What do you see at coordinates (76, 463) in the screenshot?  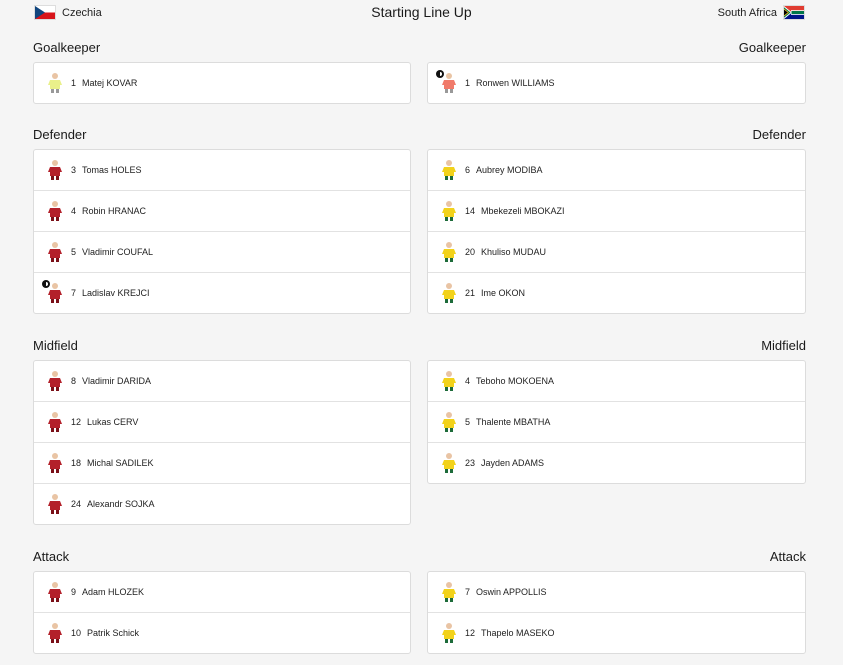 I see `player-number: 18` at bounding box center [76, 463].